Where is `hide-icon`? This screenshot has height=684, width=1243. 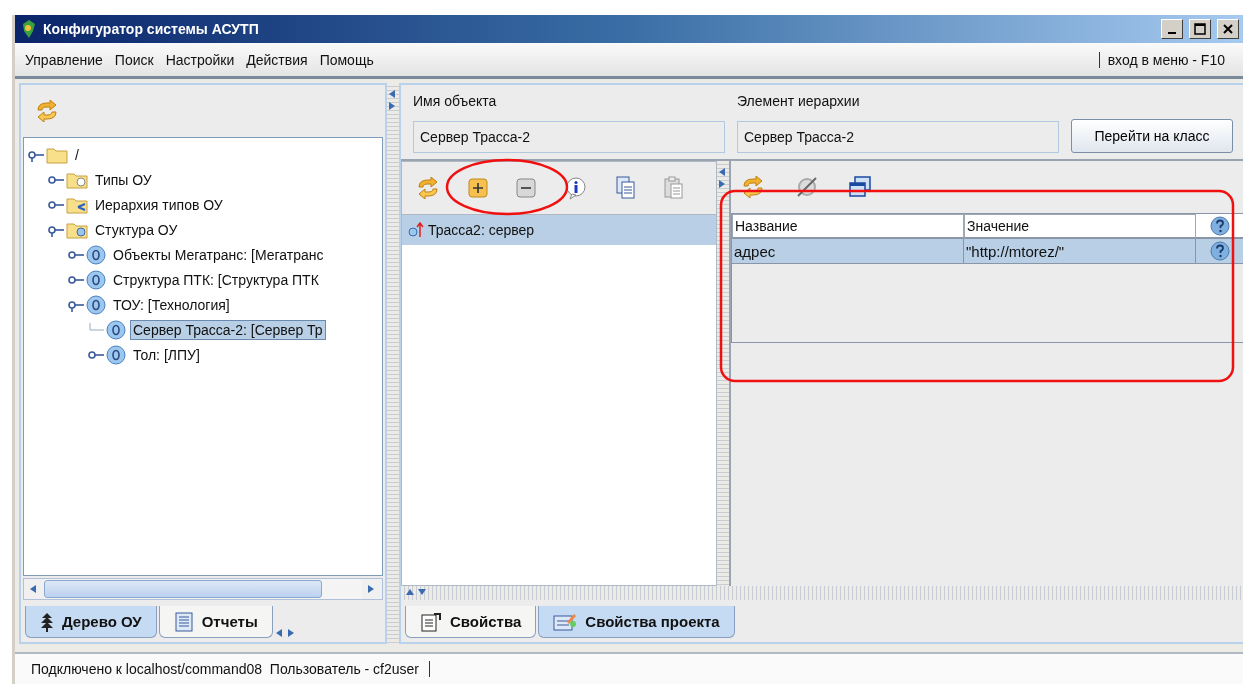 hide-icon is located at coordinates (807, 187).